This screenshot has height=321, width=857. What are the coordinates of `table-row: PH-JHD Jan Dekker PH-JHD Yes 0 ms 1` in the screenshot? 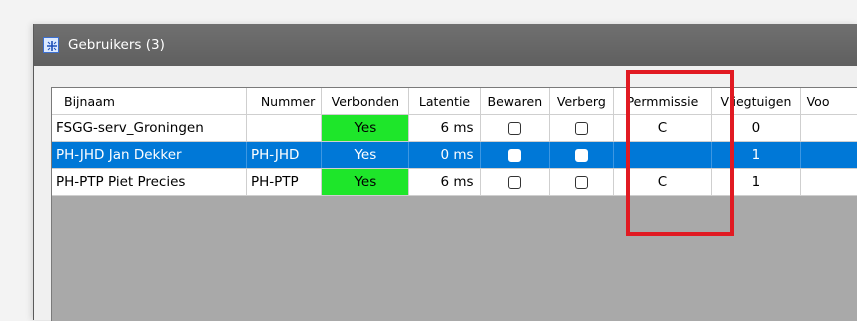 It's located at (454, 155).